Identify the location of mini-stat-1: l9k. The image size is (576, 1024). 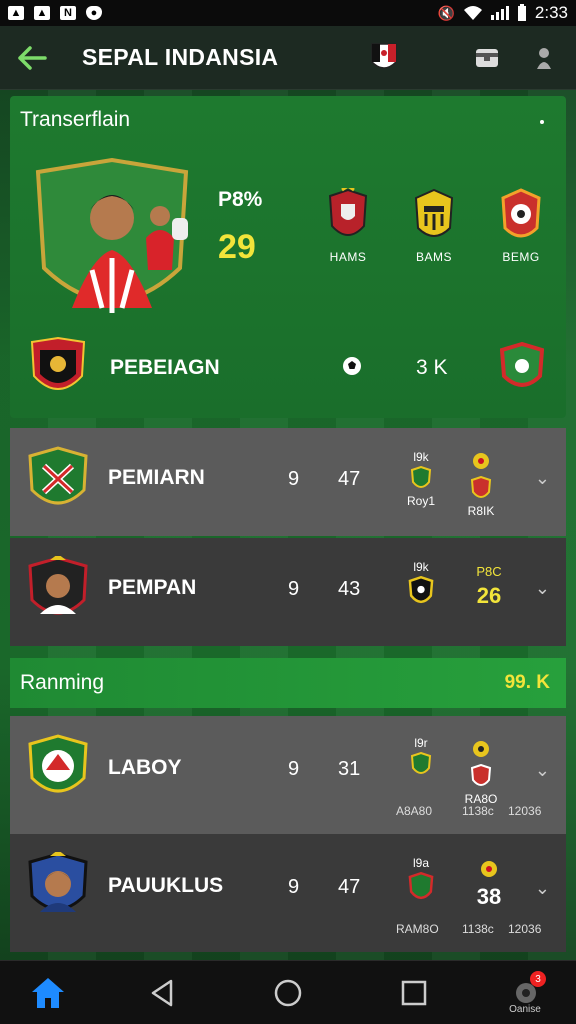
(421, 585).